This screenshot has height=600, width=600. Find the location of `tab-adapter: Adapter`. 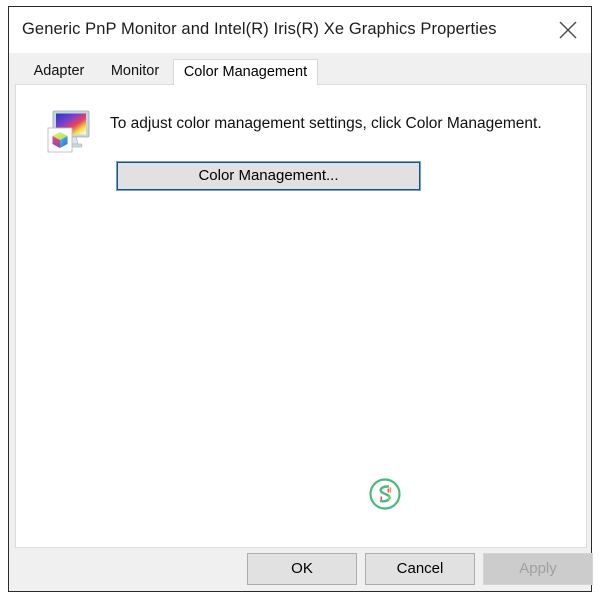

tab-adapter: Adapter is located at coordinates (59, 72).